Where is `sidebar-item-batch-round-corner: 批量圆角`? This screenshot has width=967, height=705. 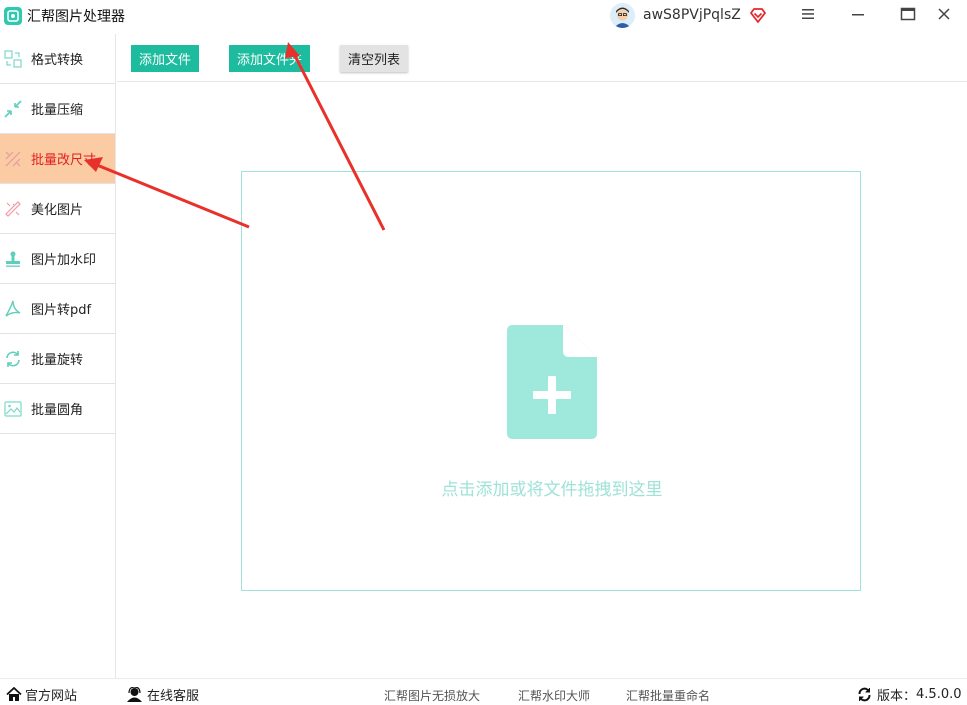
sidebar-item-batch-round-corner: 批量圆角 is located at coordinates (57, 409).